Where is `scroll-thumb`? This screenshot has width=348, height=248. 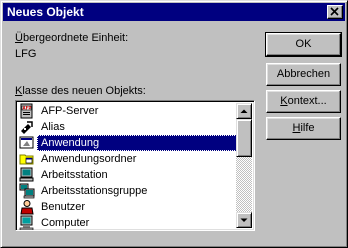 scroll-thumb is located at coordinates (244, 138).